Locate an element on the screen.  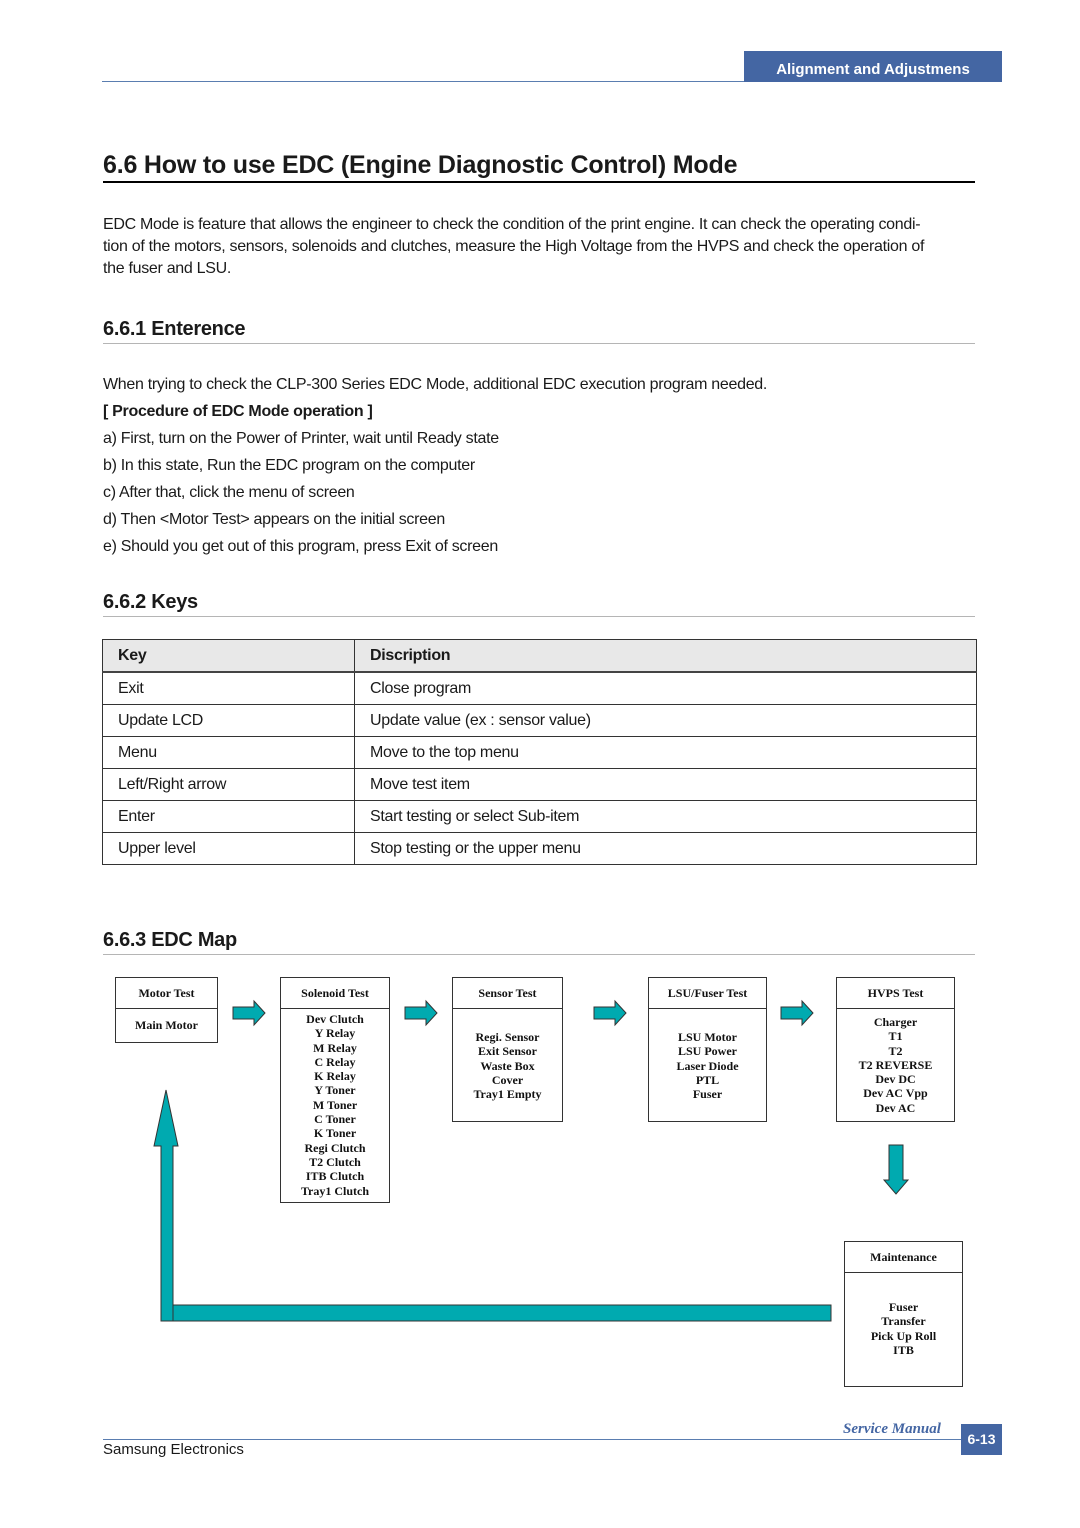
box-item: Regi. Sensor is located at coordinates (507, 1037).